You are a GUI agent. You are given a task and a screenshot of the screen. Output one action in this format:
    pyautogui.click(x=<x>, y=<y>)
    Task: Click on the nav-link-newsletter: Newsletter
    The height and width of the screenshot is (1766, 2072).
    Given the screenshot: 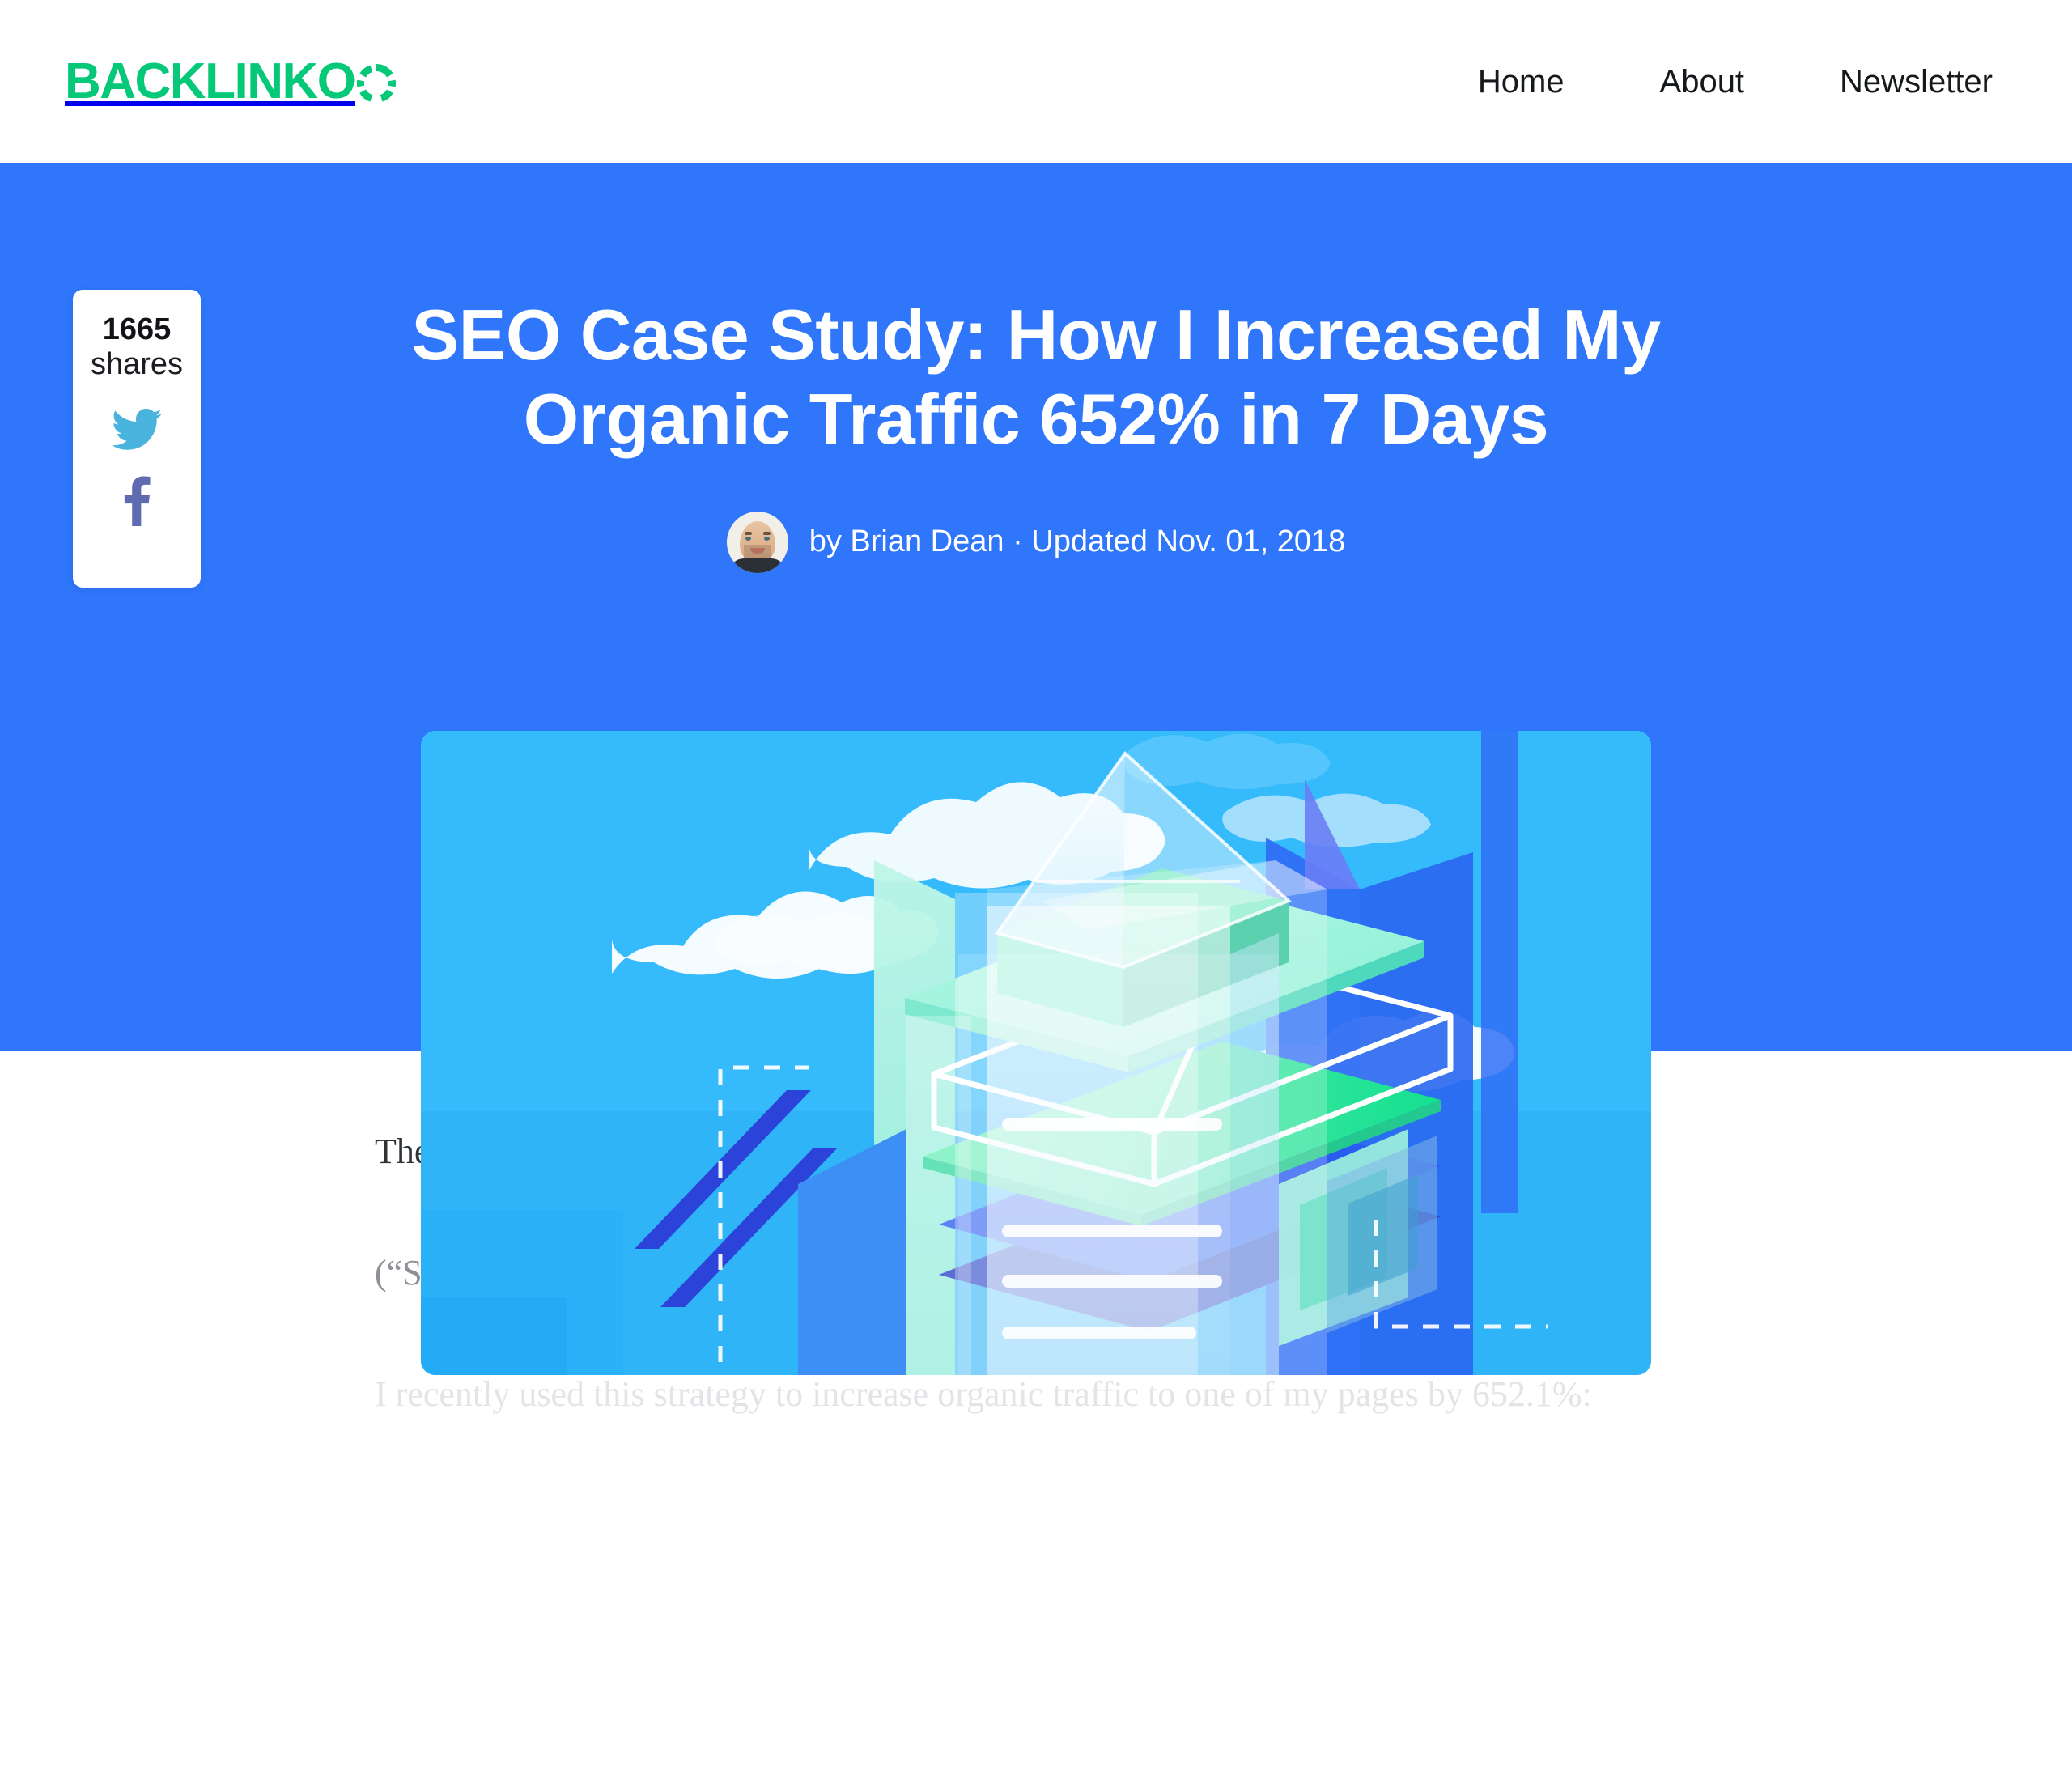 What is the action you would take?
    pyautogui.click(x=1916, y=82)
    